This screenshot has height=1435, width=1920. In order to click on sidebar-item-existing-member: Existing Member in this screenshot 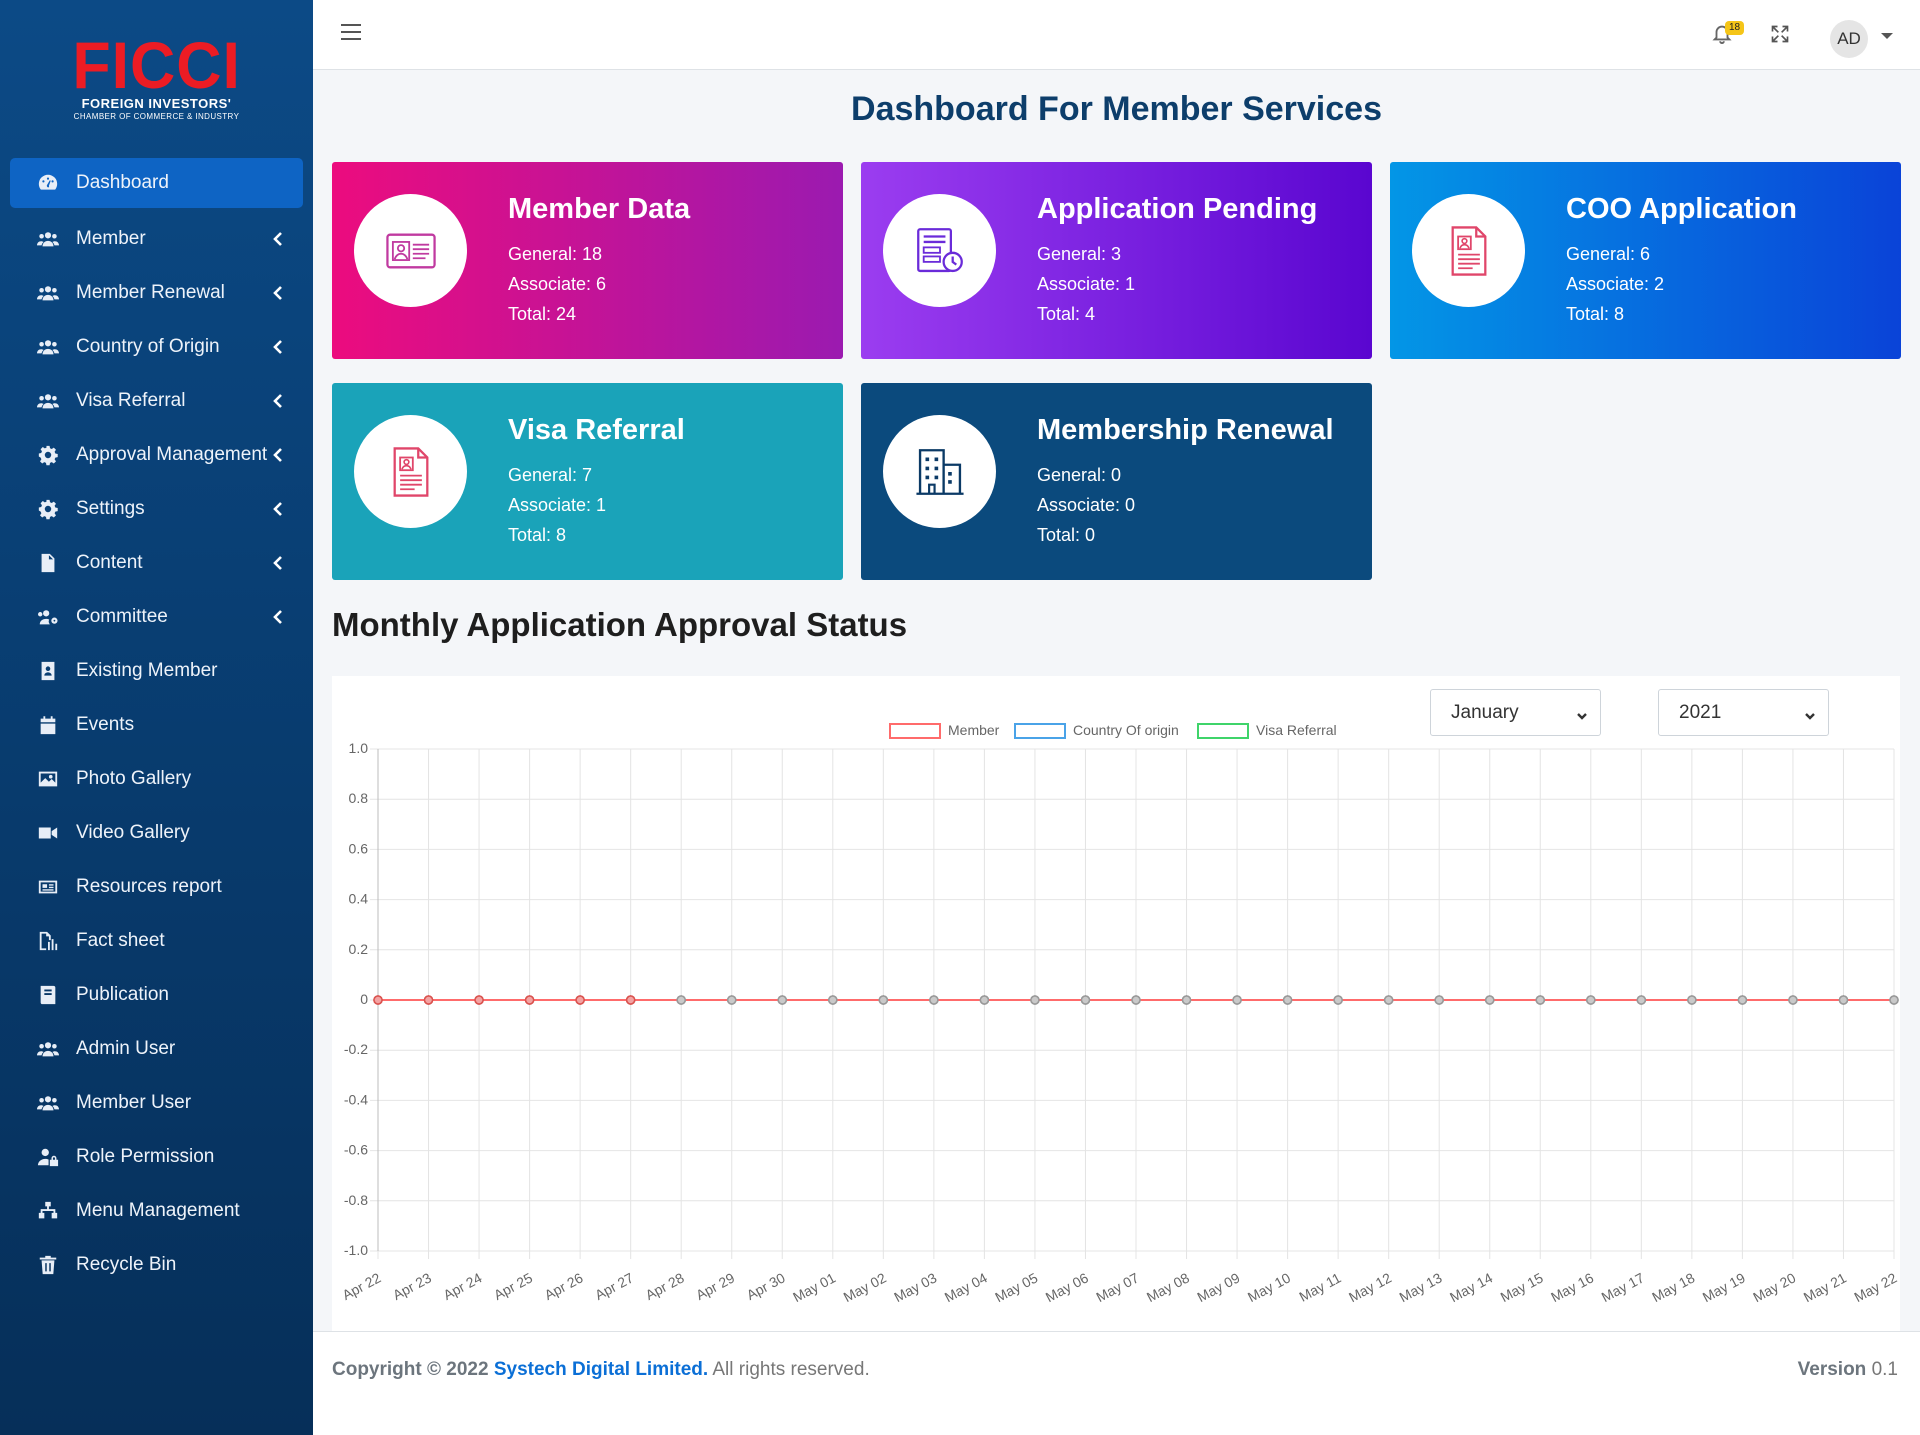, I will do `click(156, 671)`.